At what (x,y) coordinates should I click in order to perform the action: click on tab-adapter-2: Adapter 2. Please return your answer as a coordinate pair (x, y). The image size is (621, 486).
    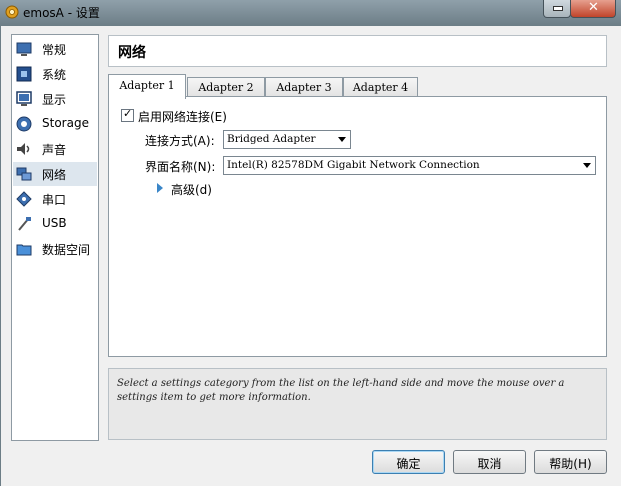
    Looking at the image, I should click on (226, 87).